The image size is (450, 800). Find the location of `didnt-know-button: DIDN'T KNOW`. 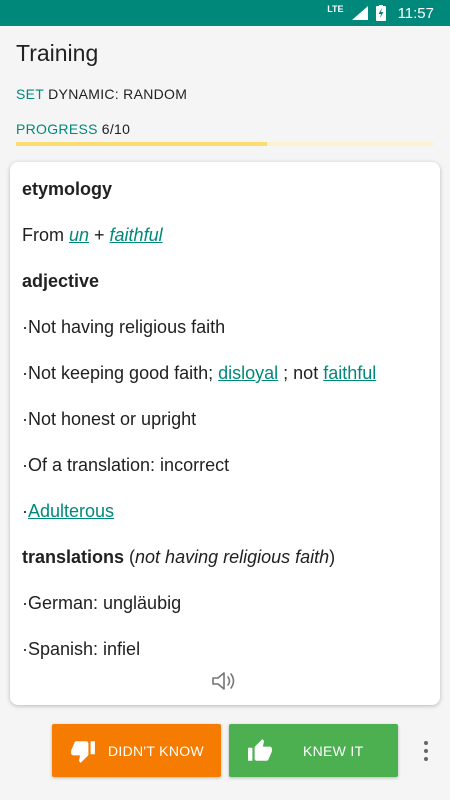

didnt-know-button: DIDN'T KNOW is located at coordinates (136, 750).